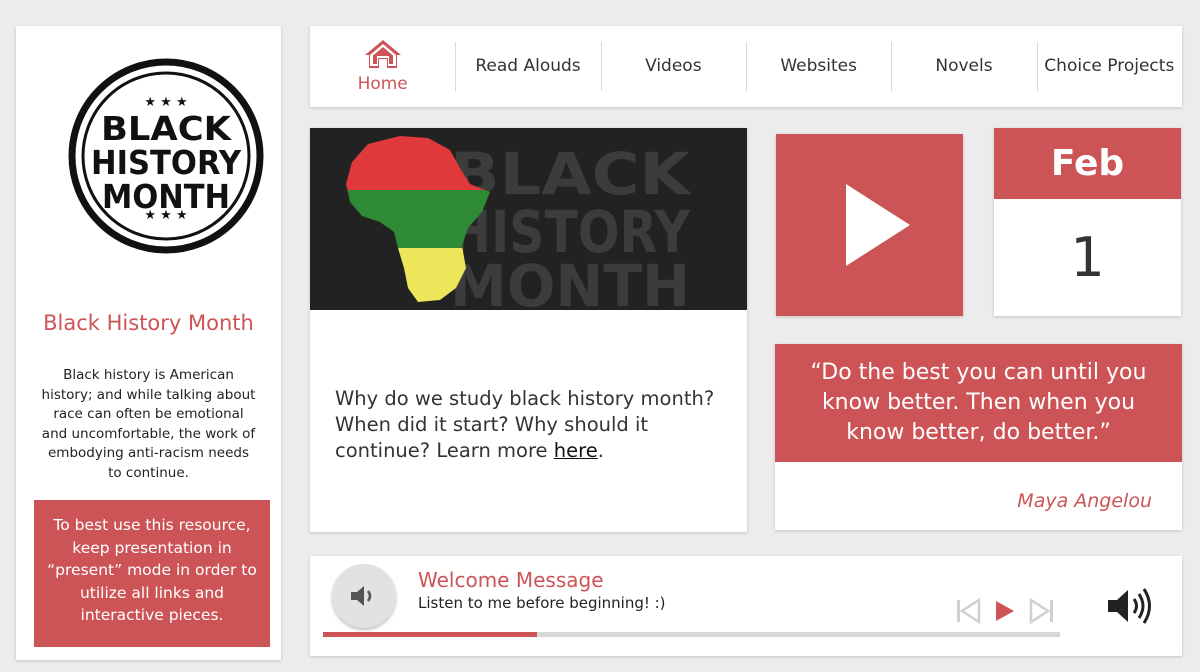 The image size is (1200, 672). What do you see at coordinates (1084, 501) in the screenshot?
I see `quote-author: Maya Angelou` at bounding box center [1084, 501].